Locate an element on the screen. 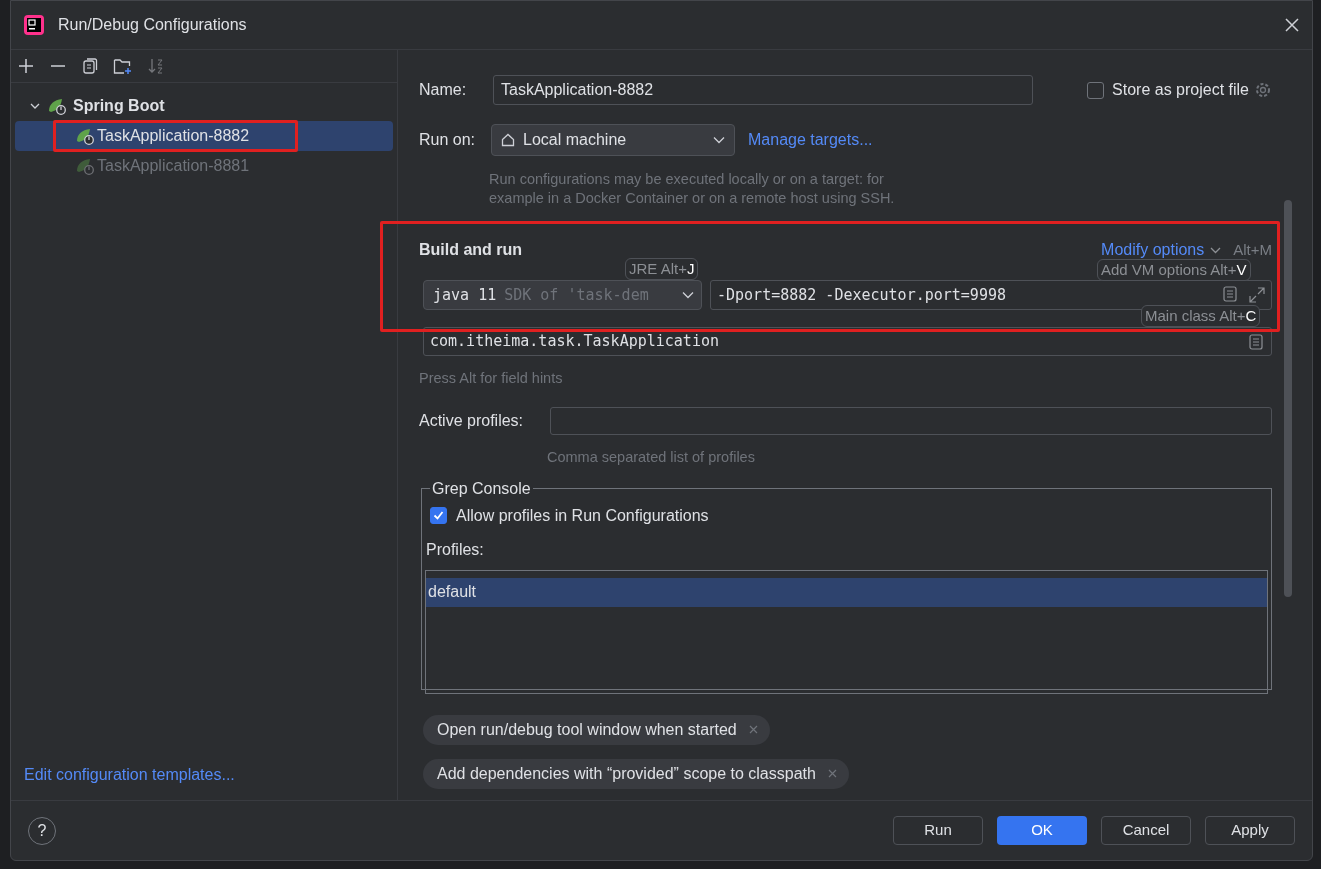 This screenshot has height=869, width=1321. scrollbar is located at coordinates (1288, 398).